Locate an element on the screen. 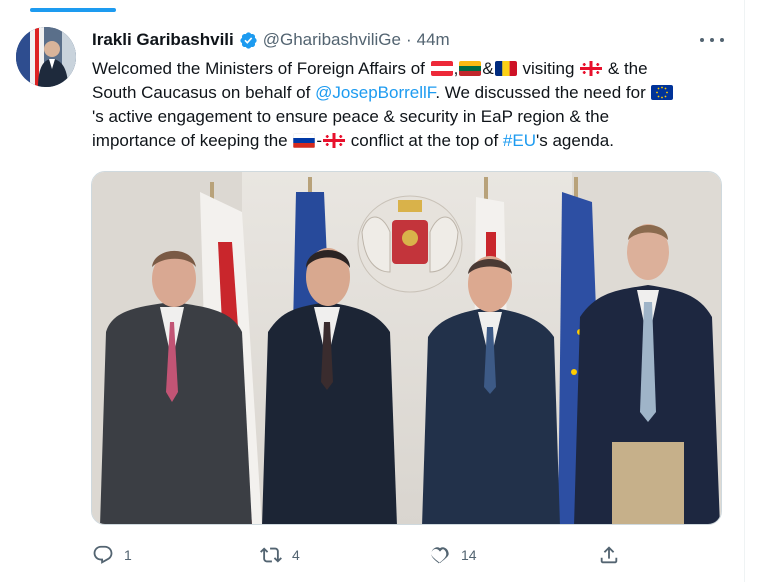 The image size is (767, 582). retweet-icon is located at coordinates (271, 555).